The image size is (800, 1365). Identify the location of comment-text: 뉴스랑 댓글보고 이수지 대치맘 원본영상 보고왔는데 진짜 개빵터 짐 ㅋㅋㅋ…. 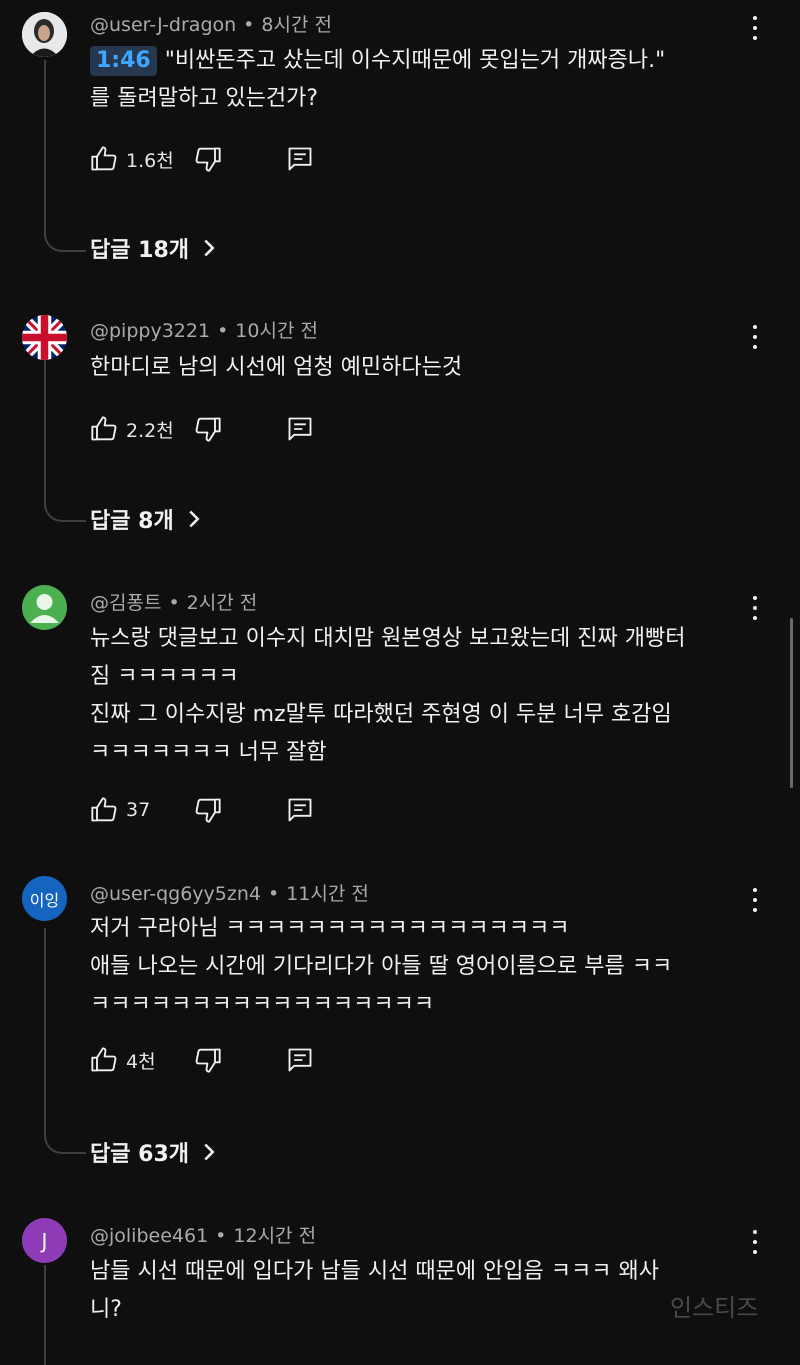
(388, 695).